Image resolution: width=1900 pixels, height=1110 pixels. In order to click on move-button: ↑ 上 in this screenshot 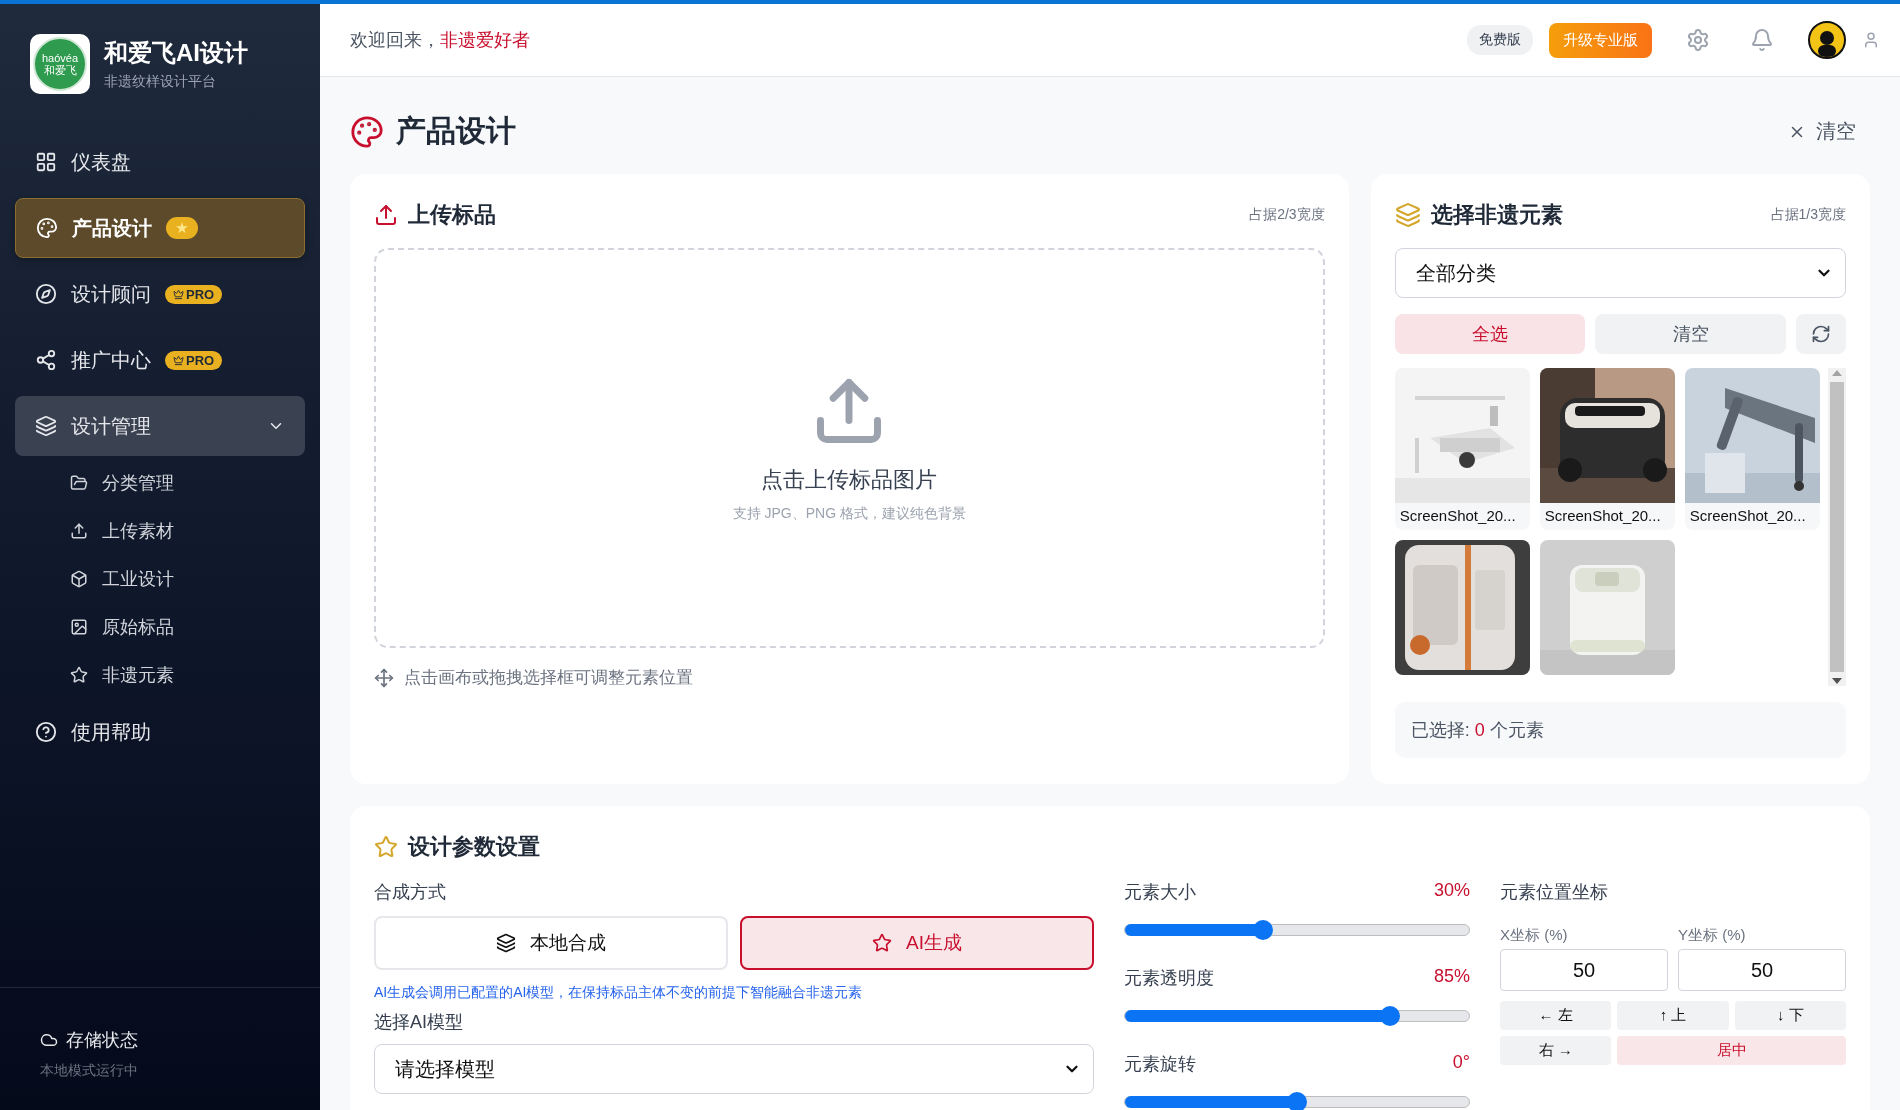, I will do `click(1673, 1015)`.